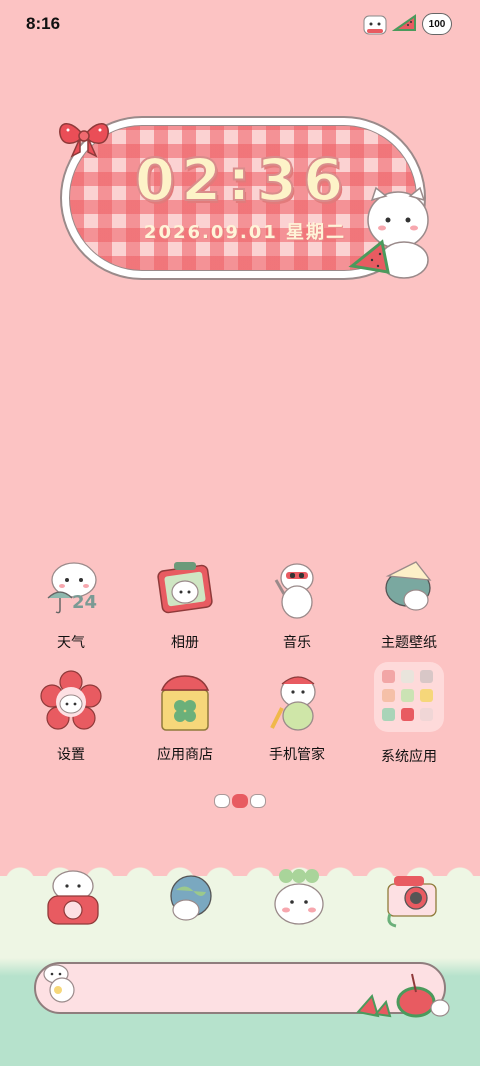  I want to click on status-time: 8:16, so click(43, 23).